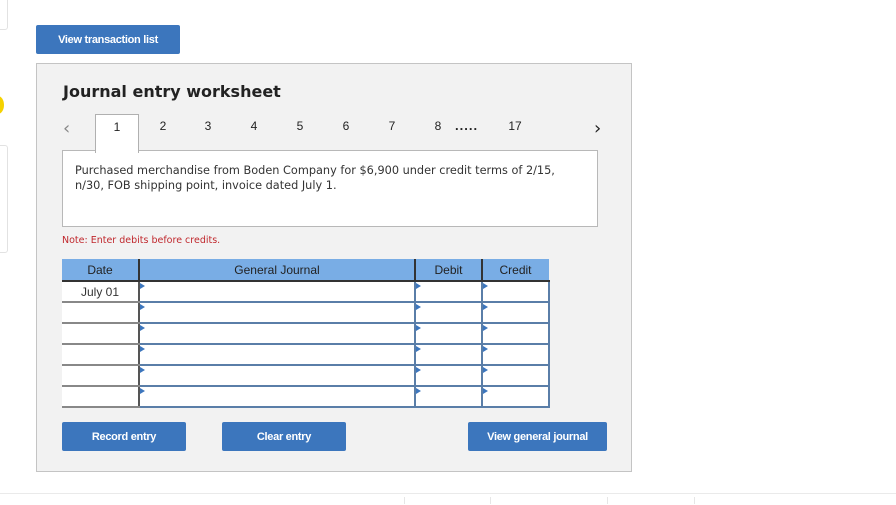 The image size is (896, 505). Describe the element at coordinates (172, 91) in the screenshot. I see `worksheet-title: Journal entry worksheet` at that location.